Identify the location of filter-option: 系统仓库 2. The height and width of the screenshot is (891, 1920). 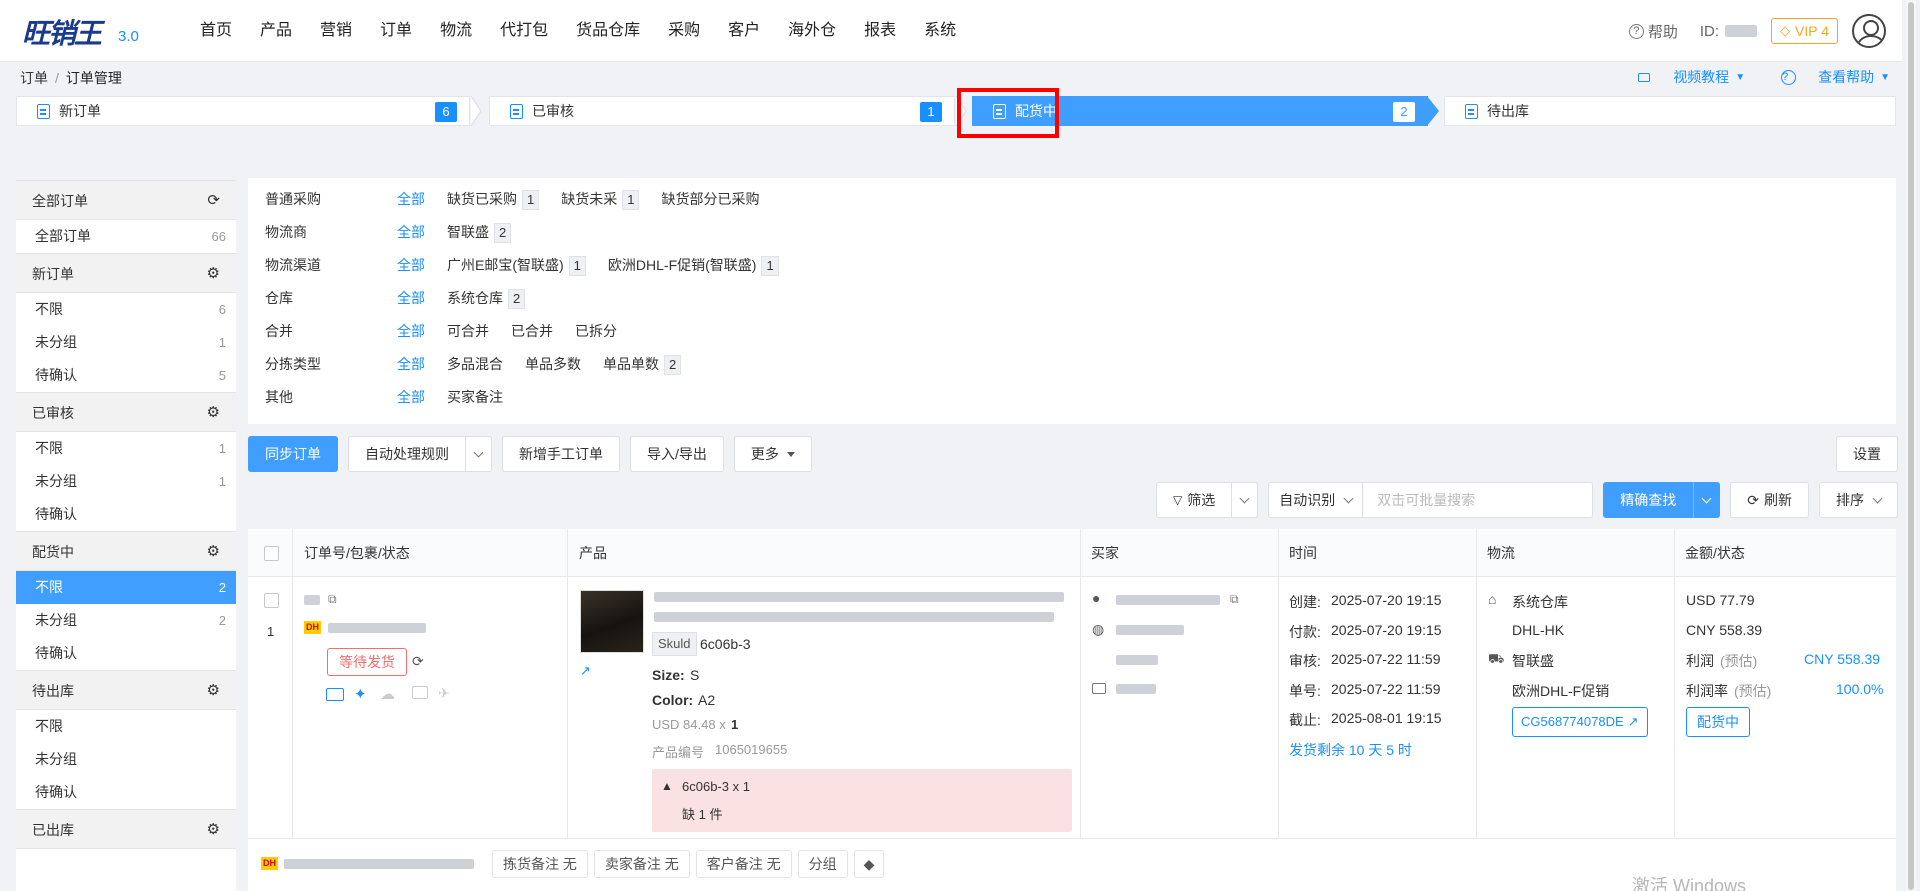
(486, 298).